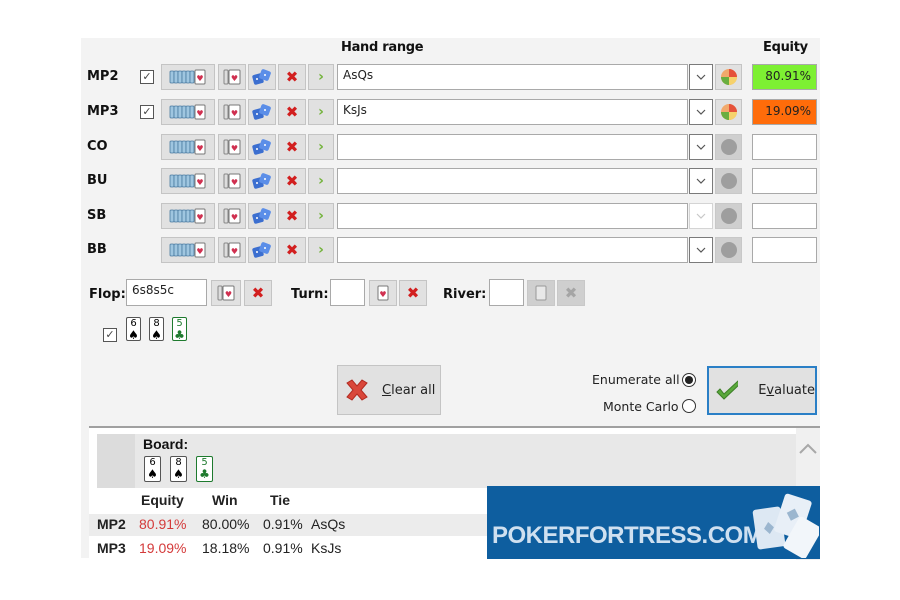 Image resolution: width=900 pixels, height=600 pixels. Describe the element at coordinates (512, 112) in the screenshot. I see `hand-range-input: KsJs` at that location.